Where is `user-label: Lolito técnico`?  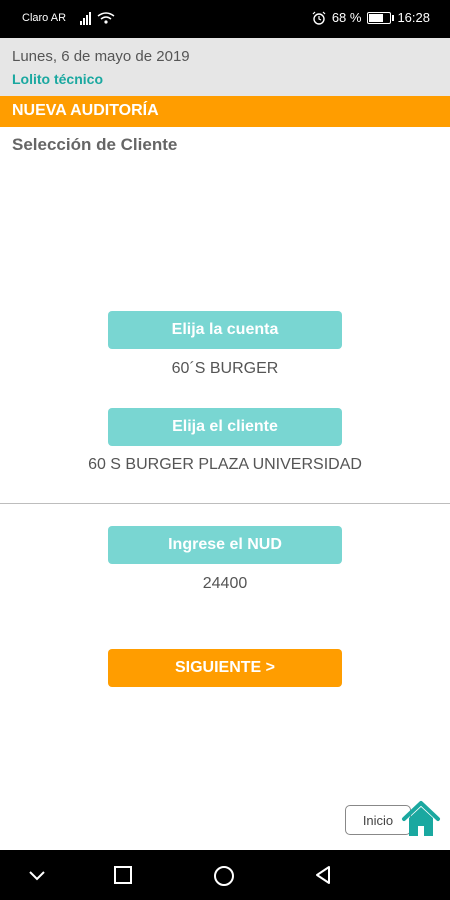
user-label: Lolito técnico is located at coordinates (57, 79).